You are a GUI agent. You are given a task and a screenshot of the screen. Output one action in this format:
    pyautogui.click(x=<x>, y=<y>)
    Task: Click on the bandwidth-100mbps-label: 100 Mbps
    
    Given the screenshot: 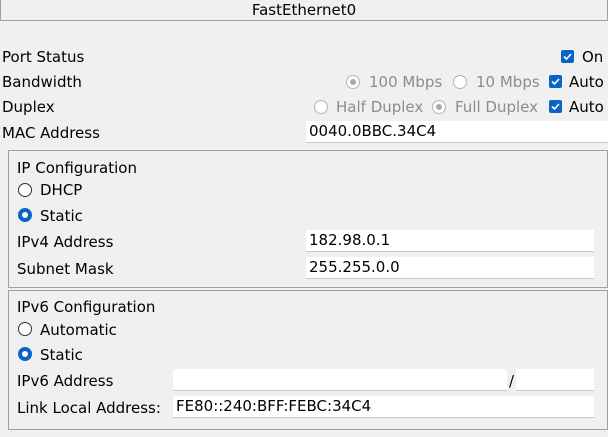 What is the action you would take?
    pyautogui.click(x=406, y=82)
    